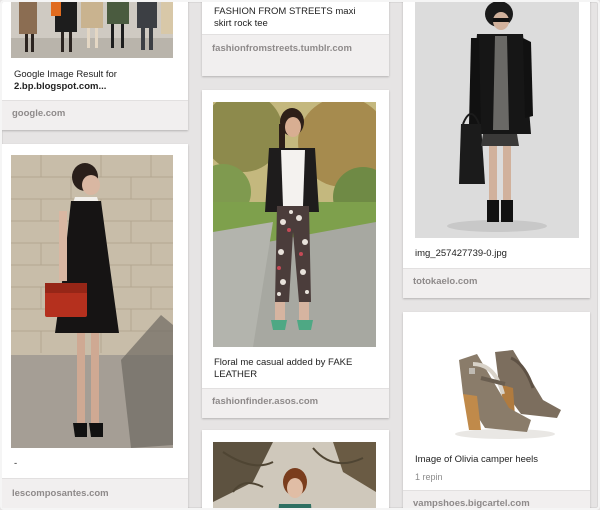 The height and width of the screenshot is (510, 600). I want to click on pin-card-green-scarf, so click(295, 469).